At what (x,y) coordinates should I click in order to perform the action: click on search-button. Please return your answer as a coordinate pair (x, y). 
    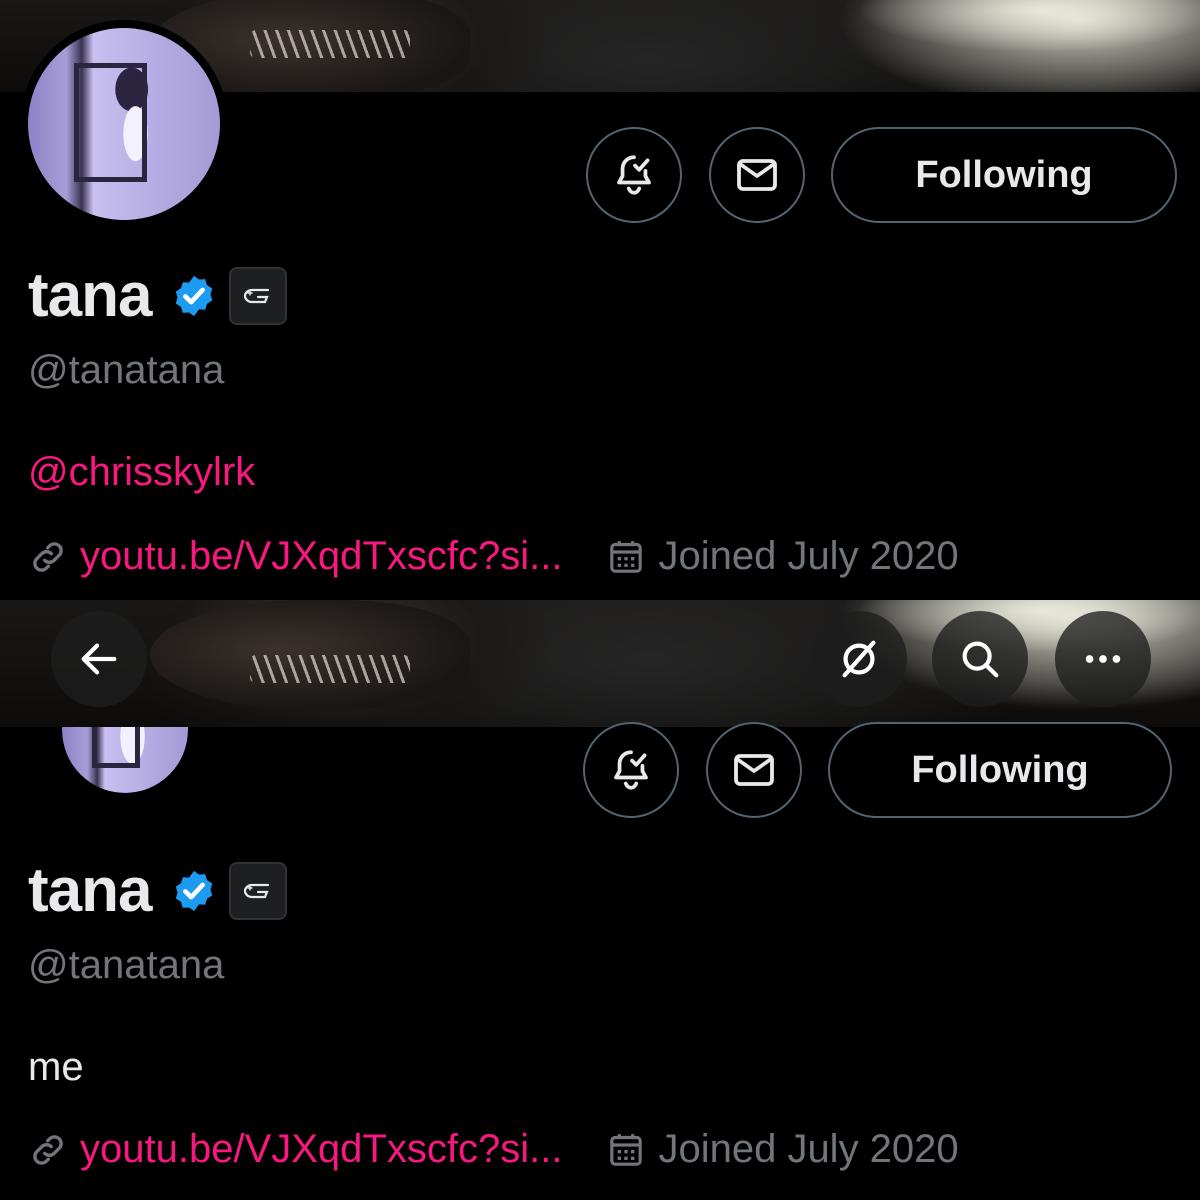
    Looking at the image, I should click on (980, 659).